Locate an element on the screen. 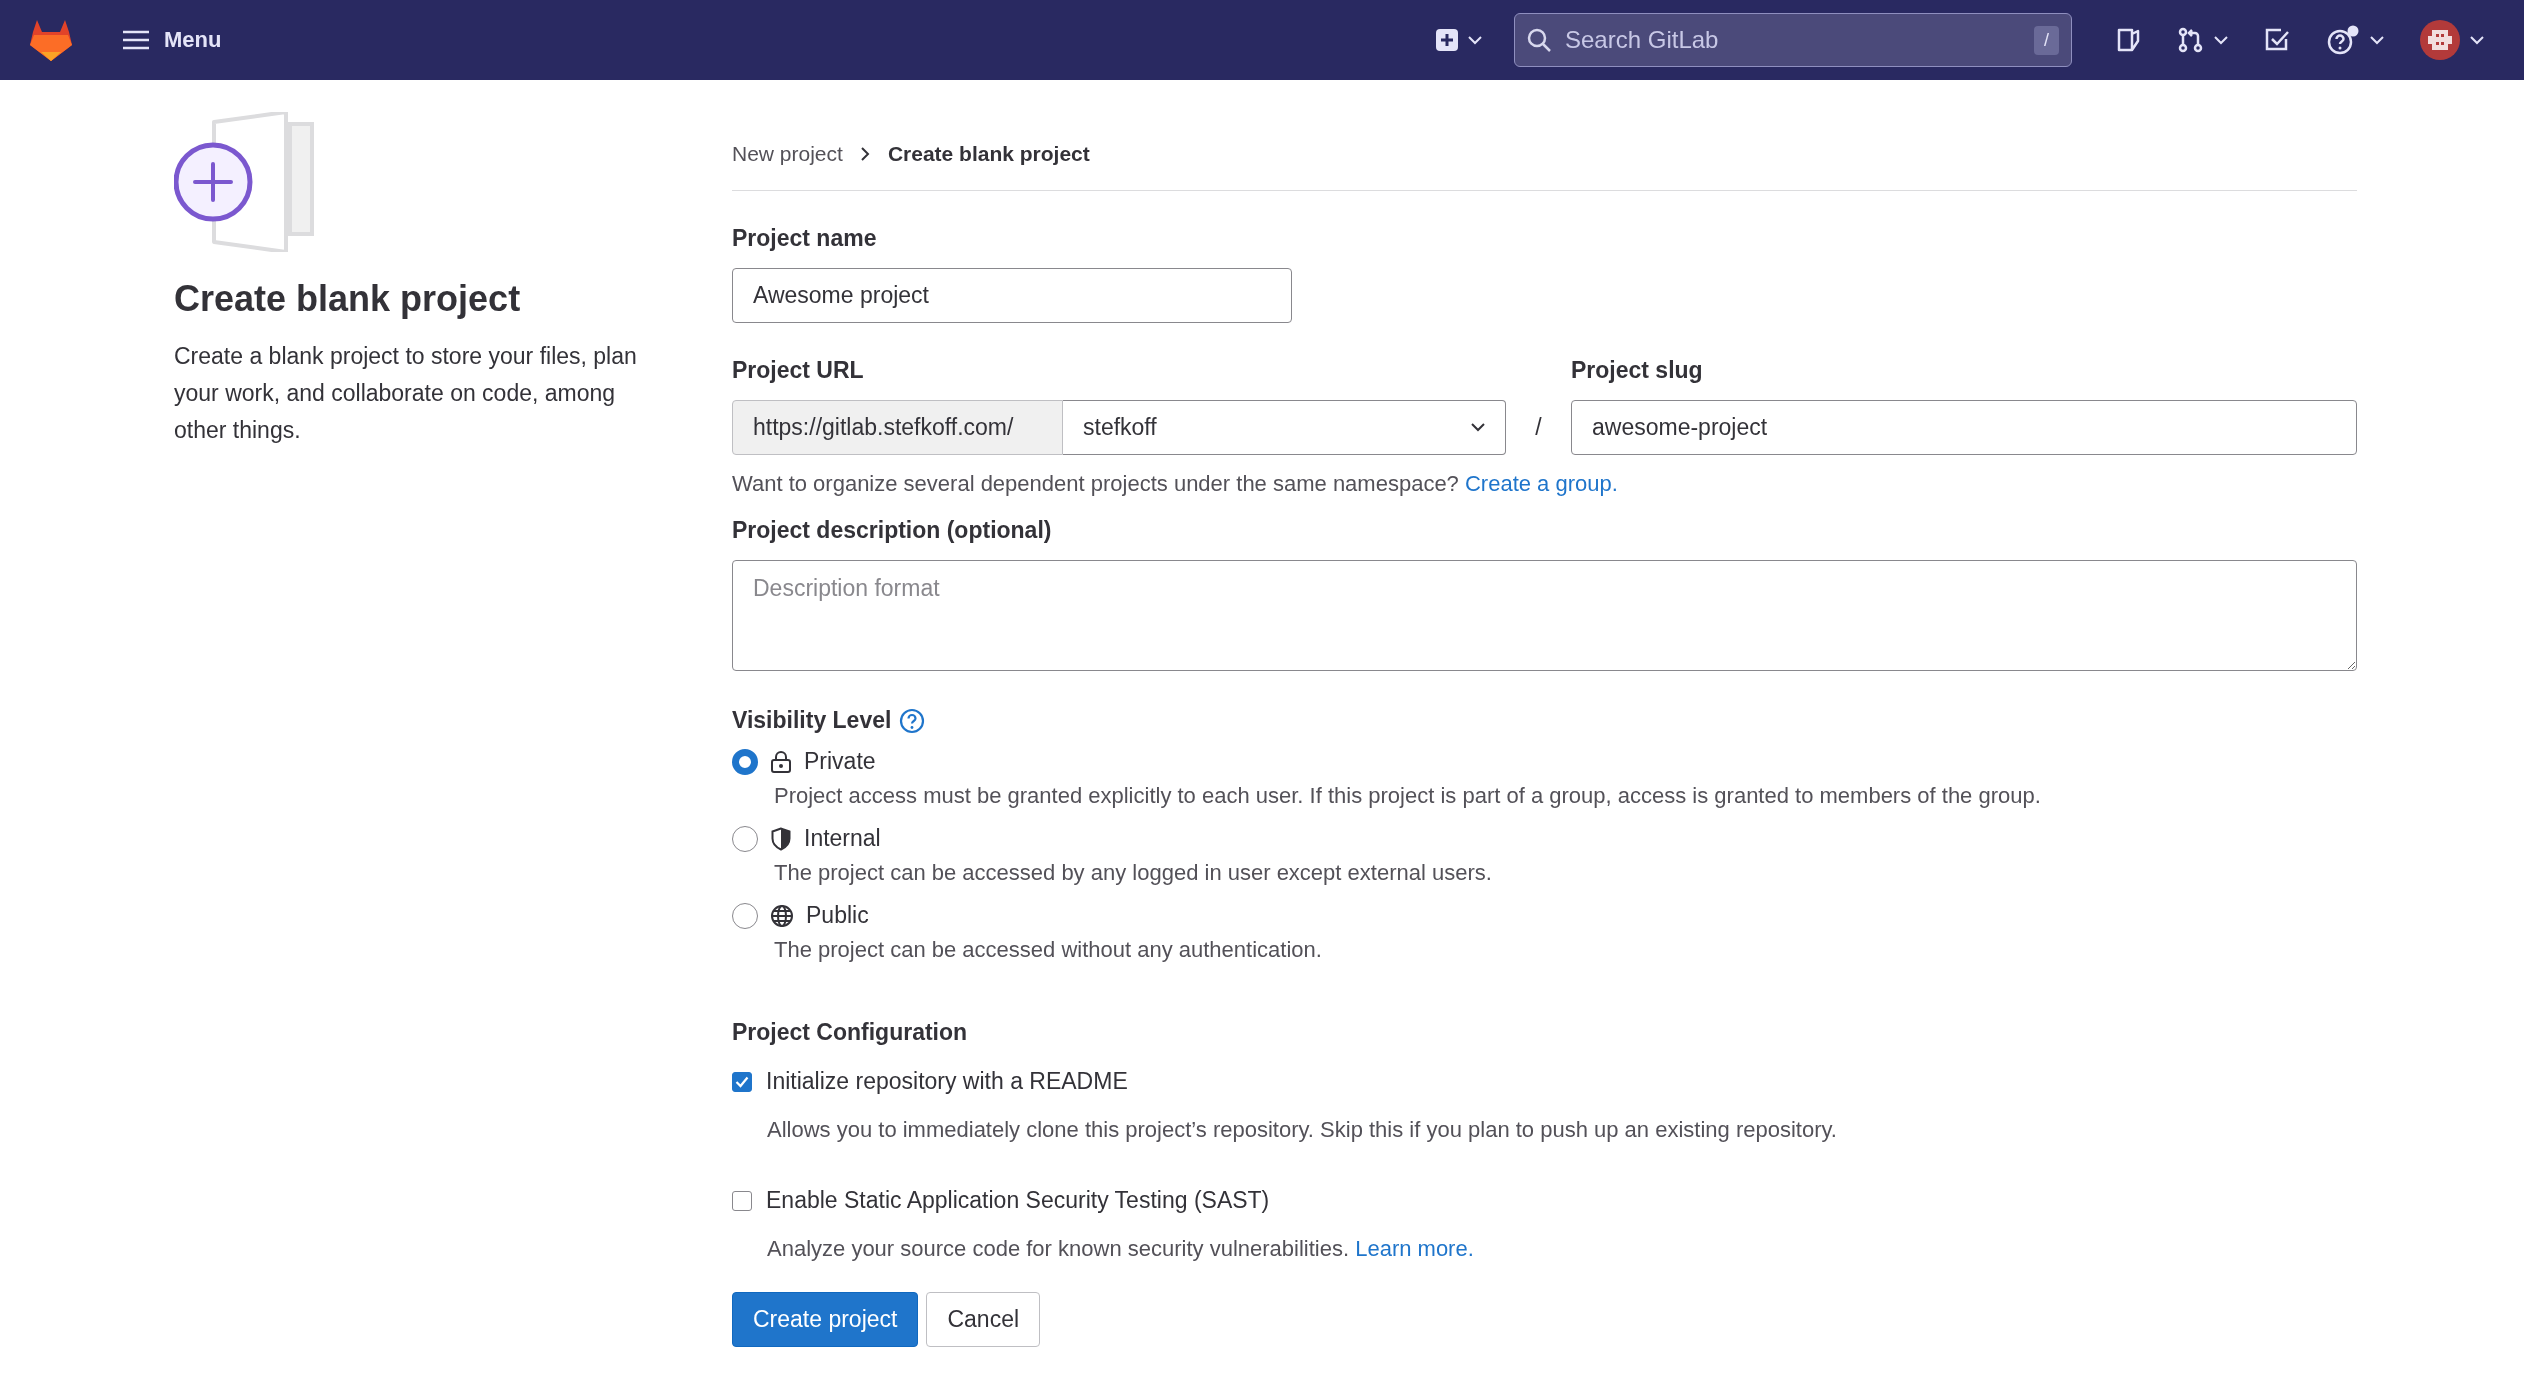 The height and width of the screenshot is (1374, 2524). field-label: Visibility Level is located at coordinates (812, 720).